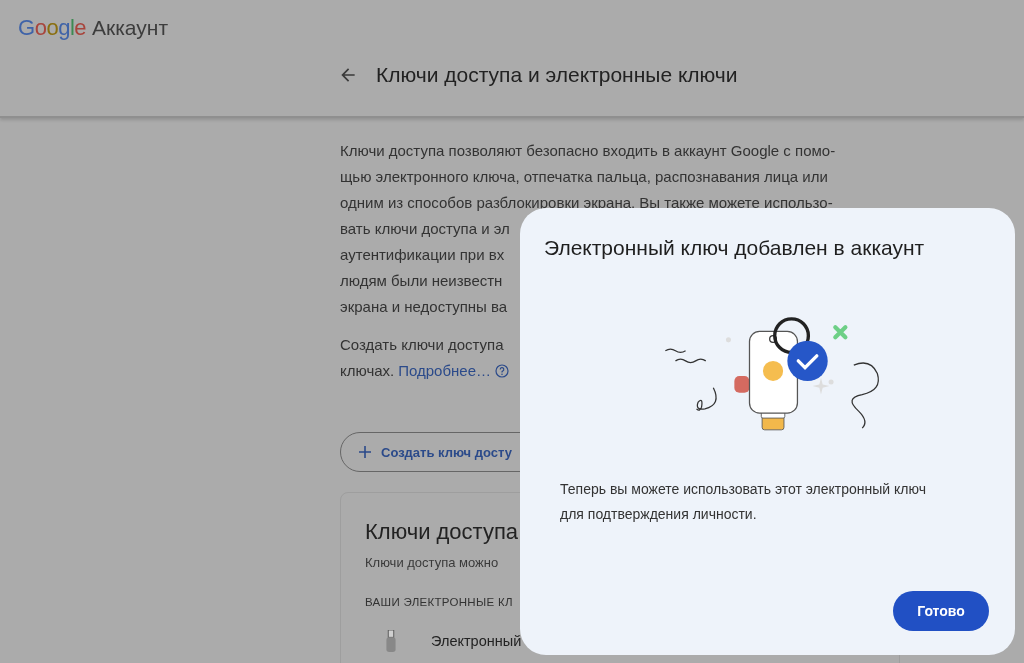  I want to click on dialog-message: Теперь вы можете использовать этот электронный ключ для подтверждения личности., so click(743, 502).